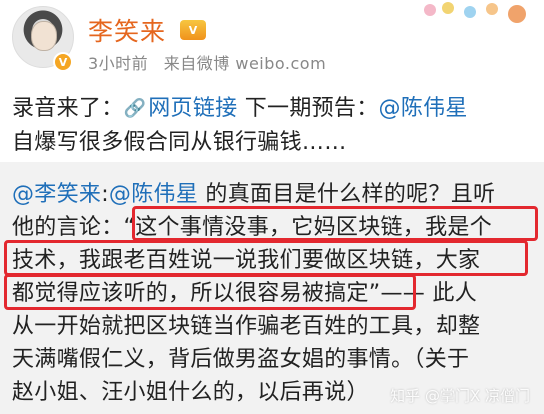  Describe the element at coordinates (68, 108) in the screenshot. I see `post-text-prefix: 录音来了：` at that location.